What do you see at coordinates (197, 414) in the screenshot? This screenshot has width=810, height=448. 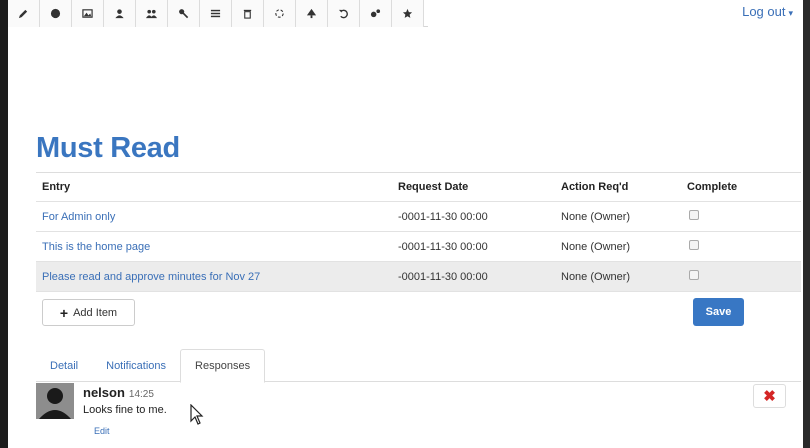 I see `mouse-cursor-icon` at bounding box center [197, 414].